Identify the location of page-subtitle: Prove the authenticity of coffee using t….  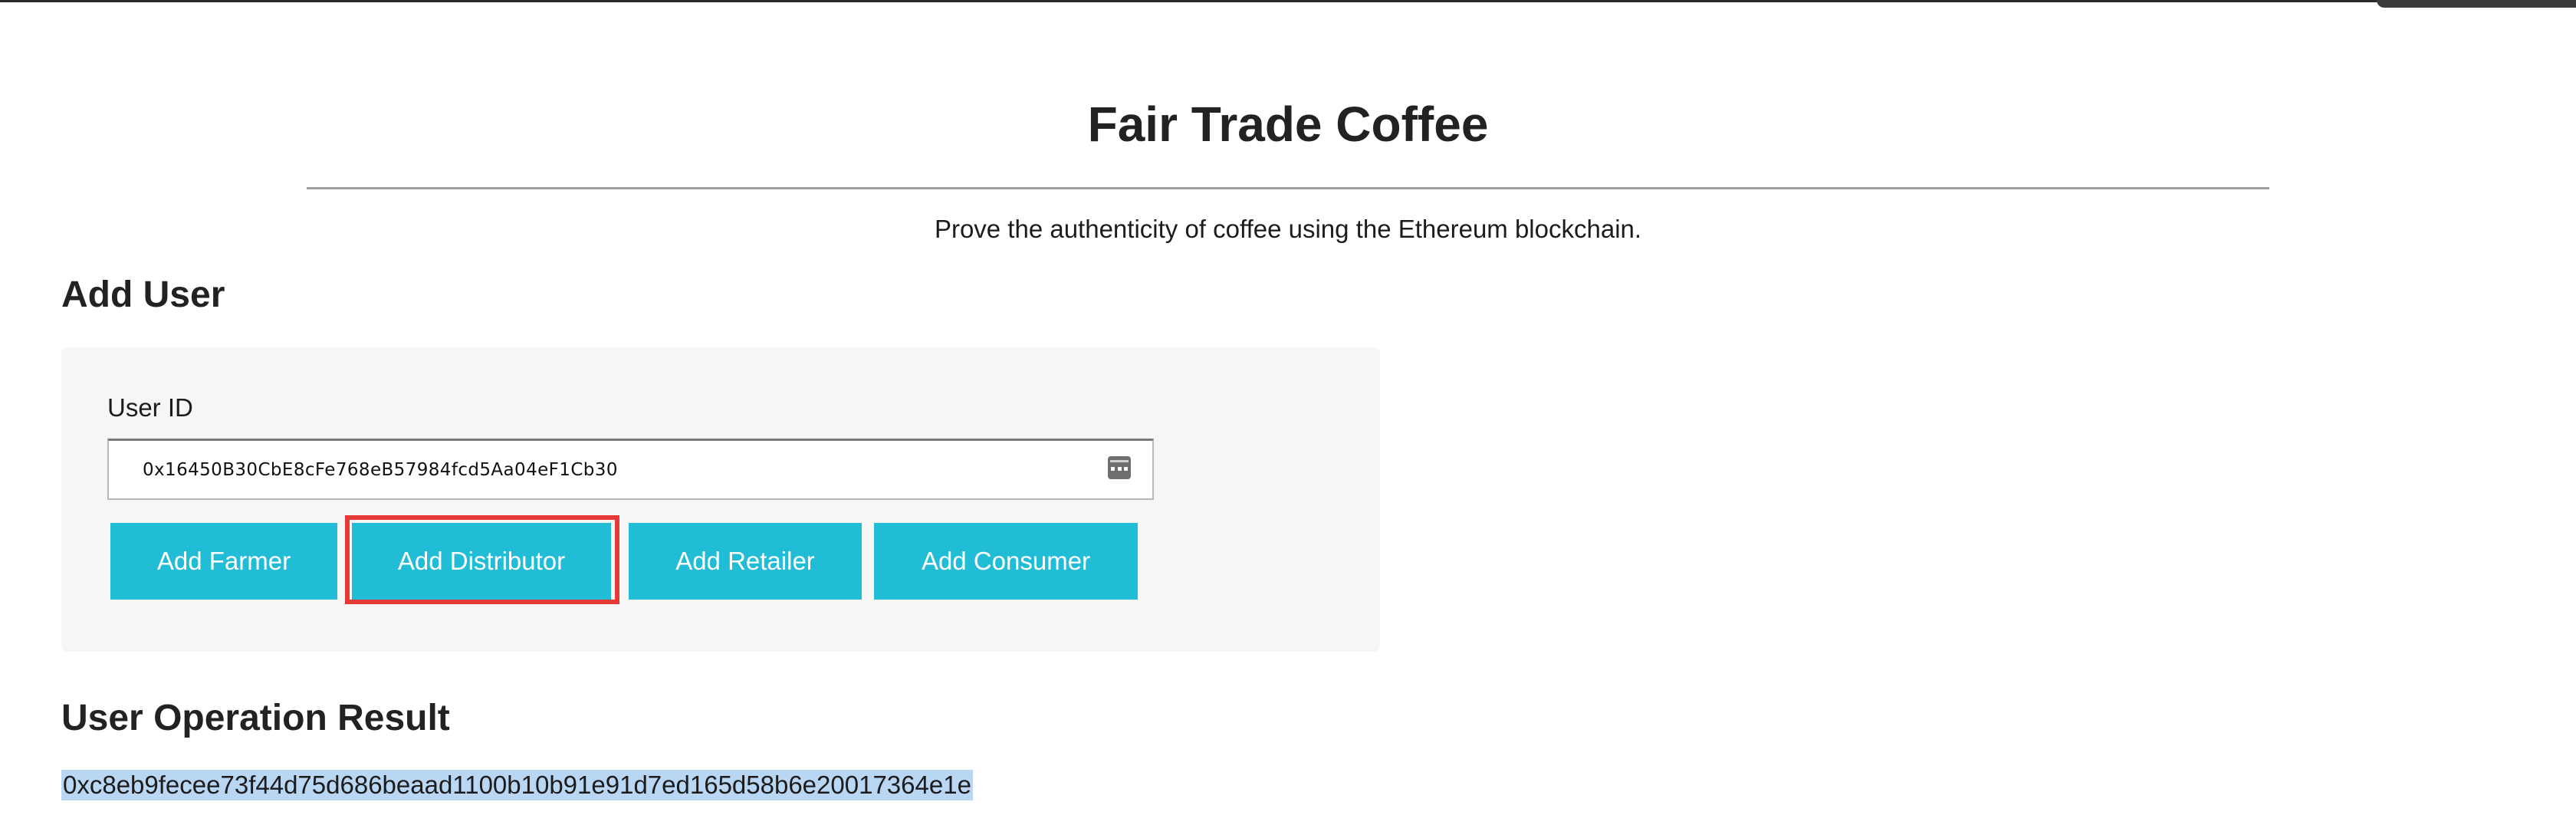
(1288, 229).